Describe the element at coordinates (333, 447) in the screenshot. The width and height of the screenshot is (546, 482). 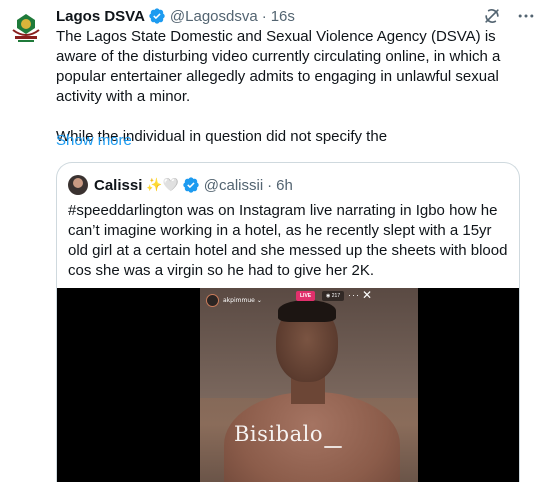
I see `watermark-underline` at that location.